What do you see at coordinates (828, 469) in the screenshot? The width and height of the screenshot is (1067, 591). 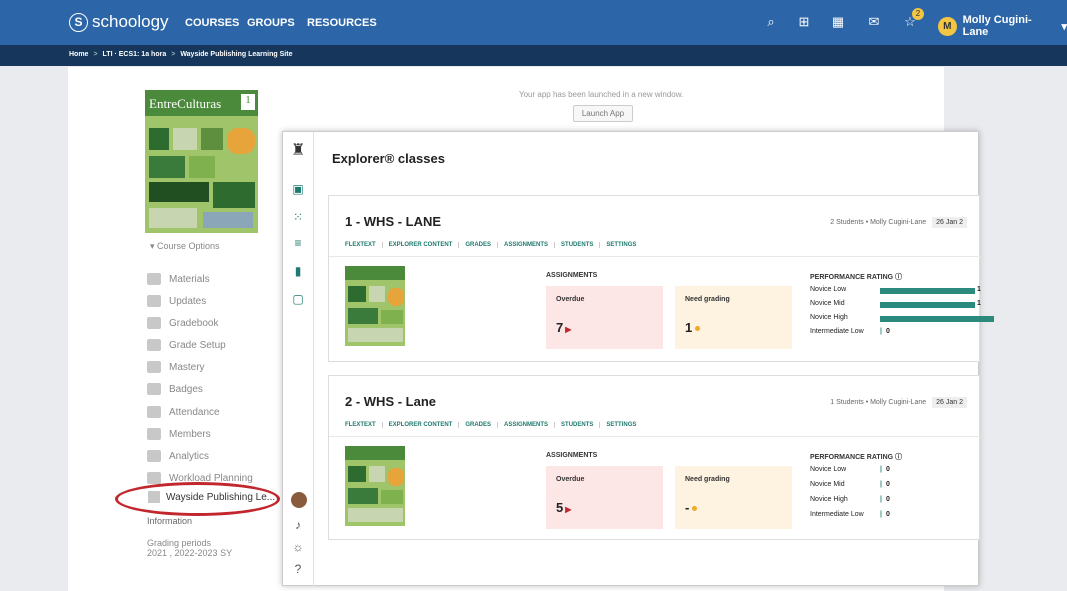 I see `rating-label: Novice Low` at bounding box center [828, 469].